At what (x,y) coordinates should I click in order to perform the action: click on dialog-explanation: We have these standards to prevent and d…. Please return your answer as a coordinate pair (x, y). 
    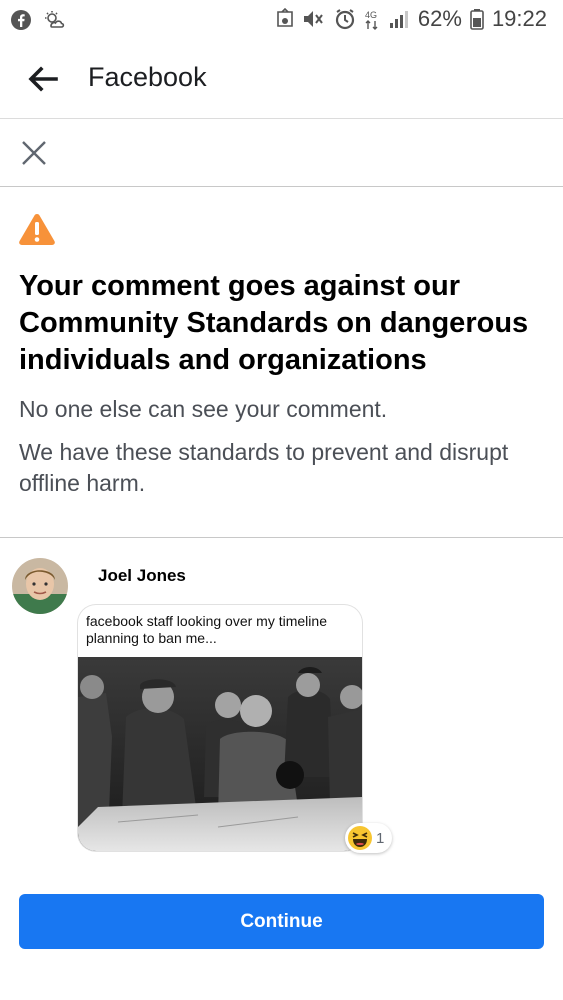
    Looking at the image, I should click on (264, 467).